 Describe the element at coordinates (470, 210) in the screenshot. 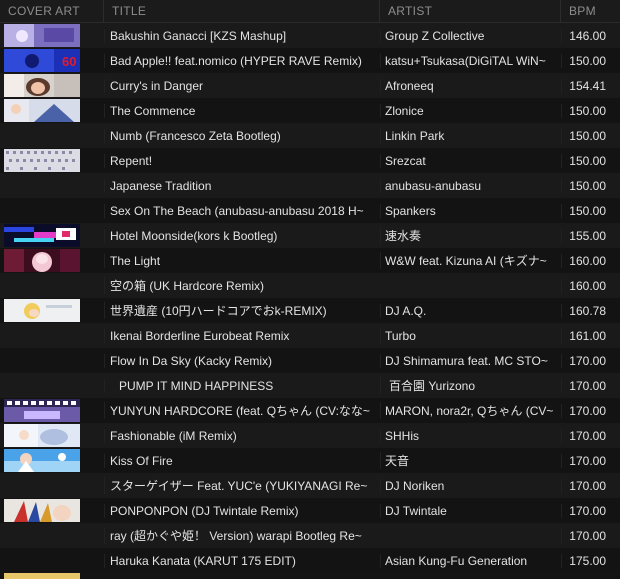

I see `track-artist: Spankers` at that location.